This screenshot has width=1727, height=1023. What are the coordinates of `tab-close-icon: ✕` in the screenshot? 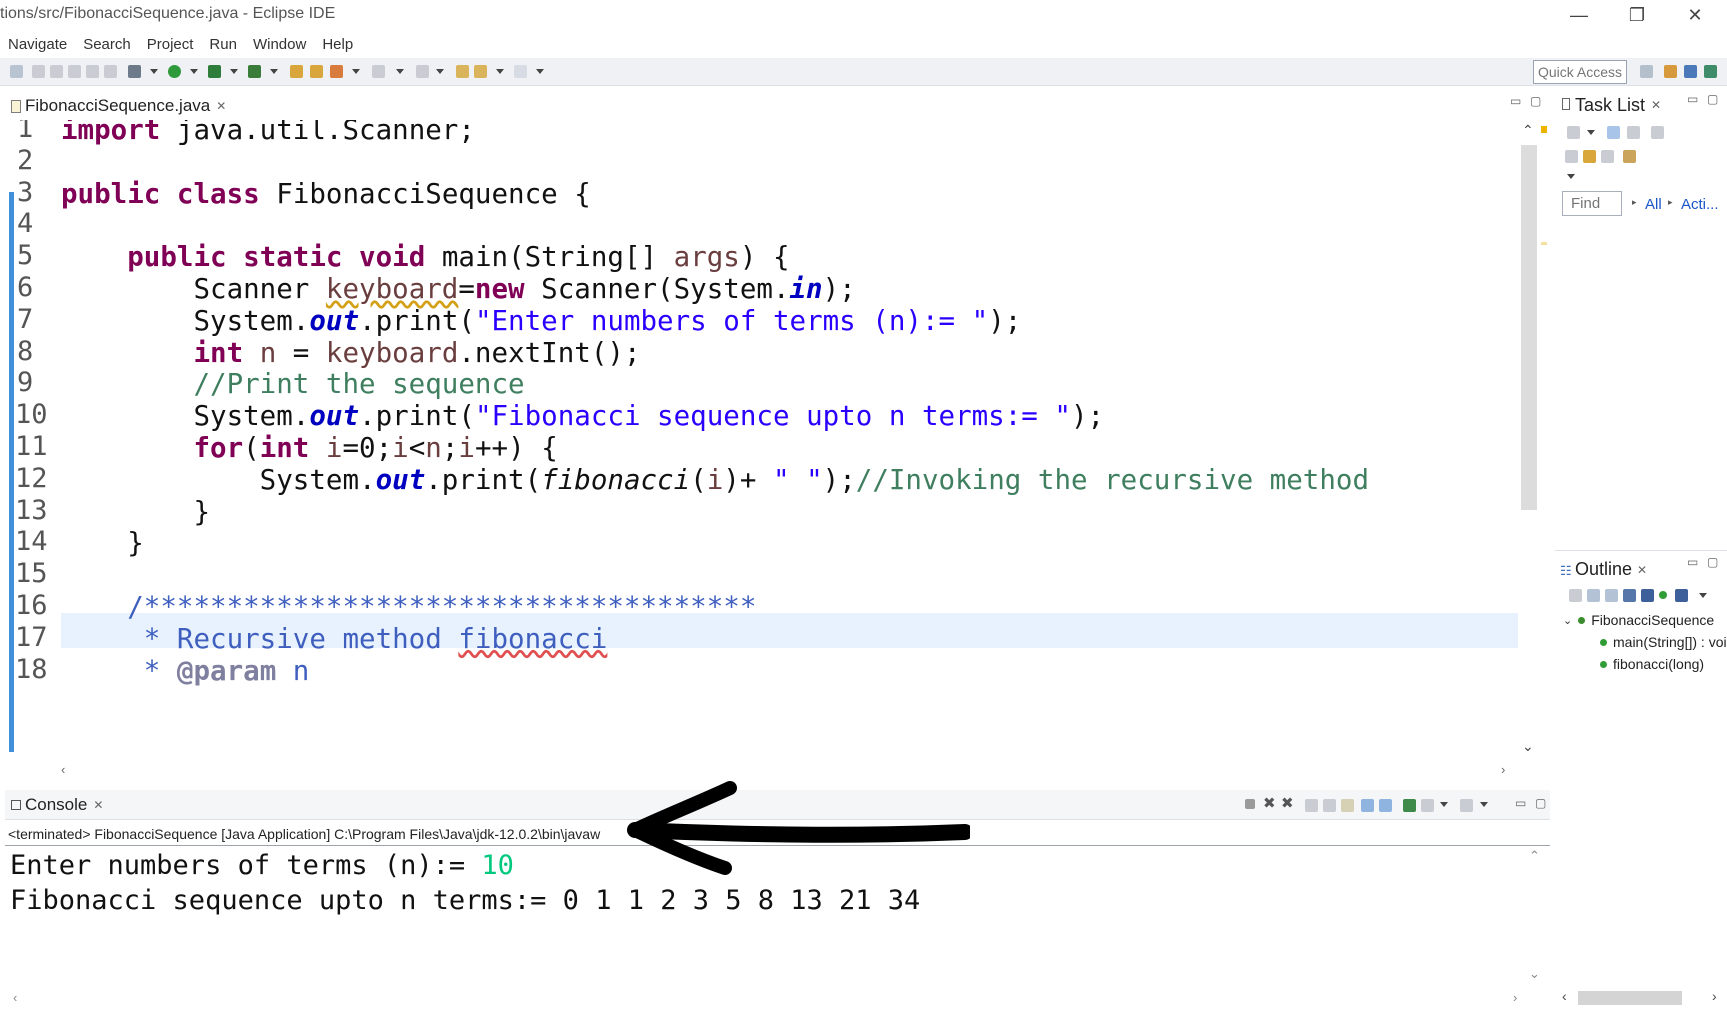 It's located at (221, 106).